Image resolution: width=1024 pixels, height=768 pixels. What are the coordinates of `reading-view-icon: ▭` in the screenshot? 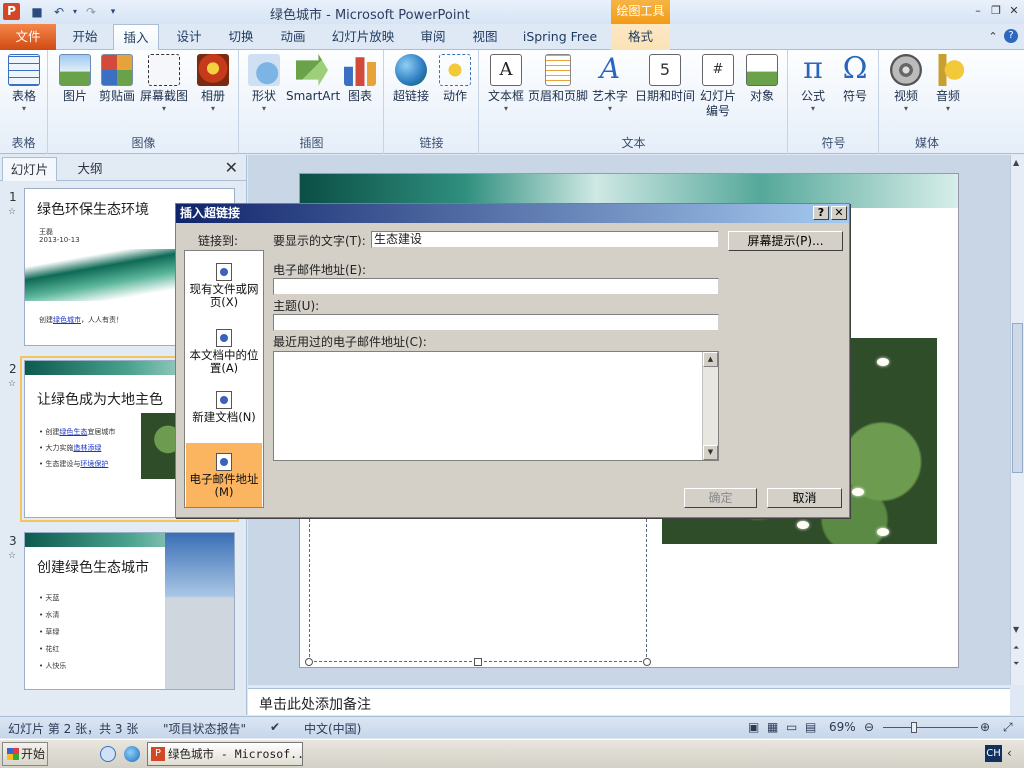 It's located at (791, 727).